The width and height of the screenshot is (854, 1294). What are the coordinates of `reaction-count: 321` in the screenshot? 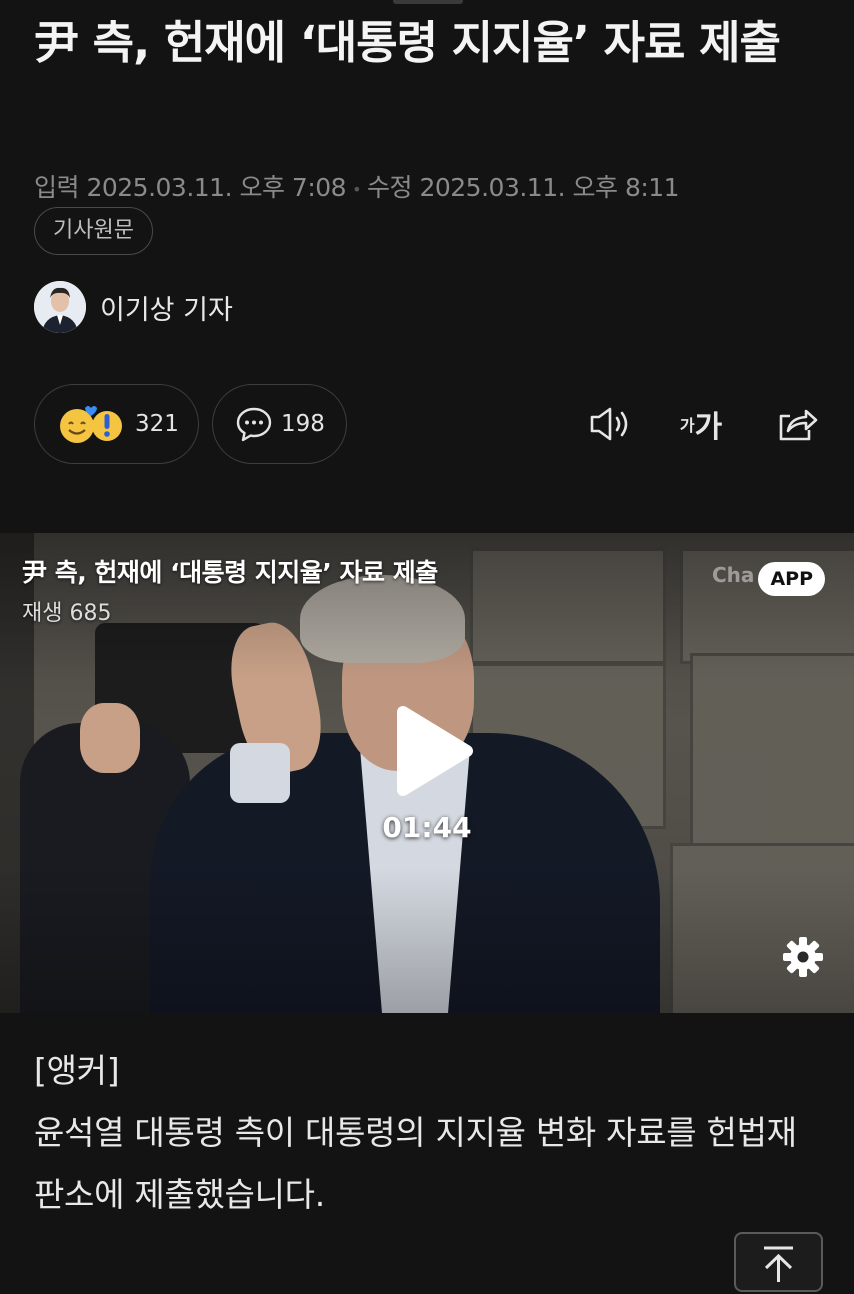 It's located at (157, 424).